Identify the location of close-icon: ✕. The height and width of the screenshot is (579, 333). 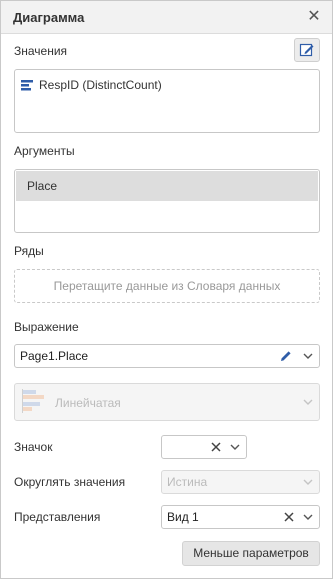
(314, 17).